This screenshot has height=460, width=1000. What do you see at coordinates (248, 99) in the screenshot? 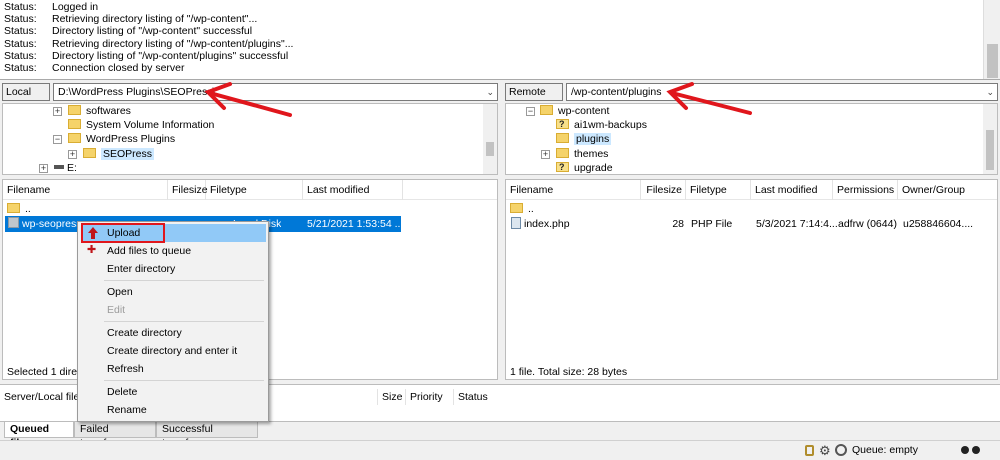
I see `annotation-arrow-local` at bounding box center [248, 99].